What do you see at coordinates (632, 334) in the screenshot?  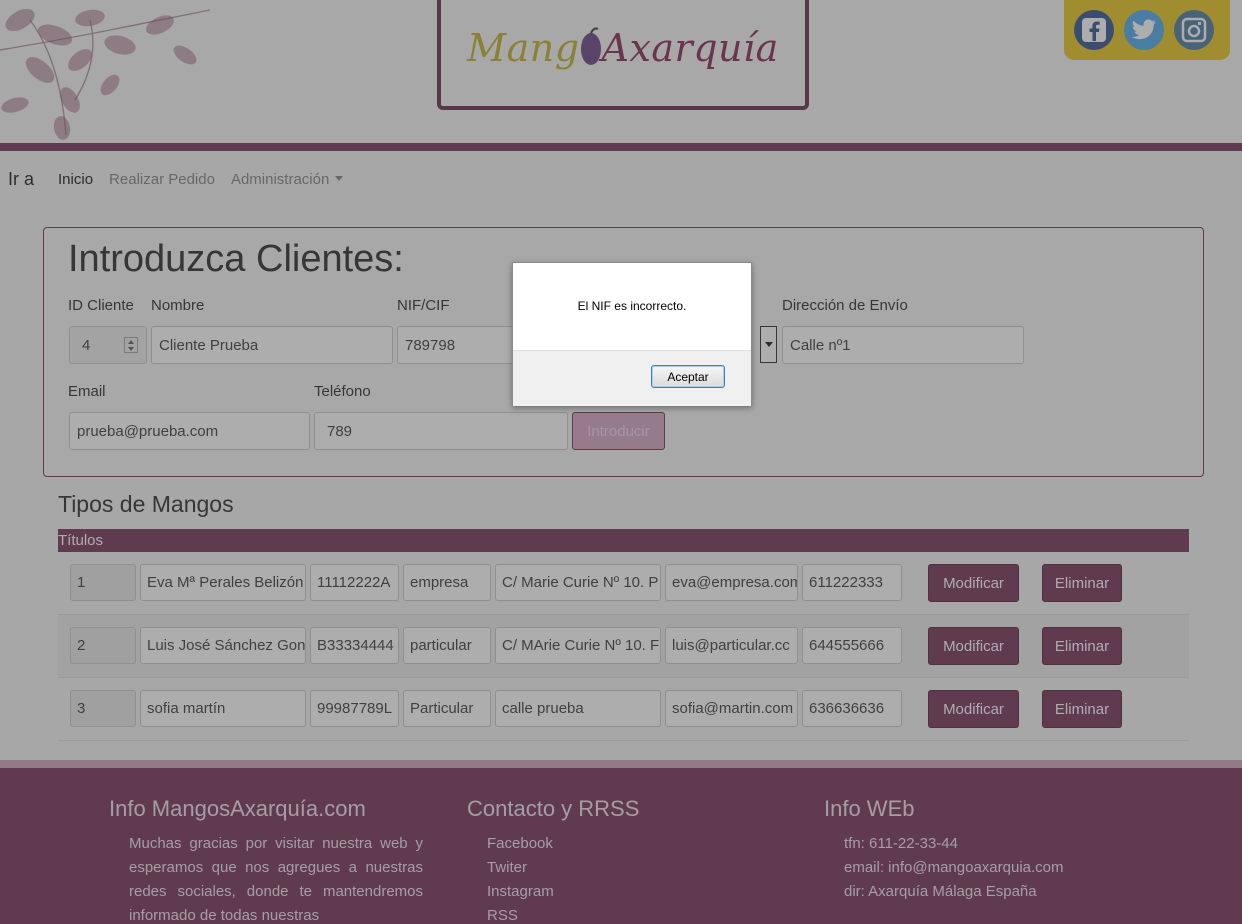 I see `alert-dialog: El NIF es incorrecto. Aceptar` at bounding box center [632, 334].